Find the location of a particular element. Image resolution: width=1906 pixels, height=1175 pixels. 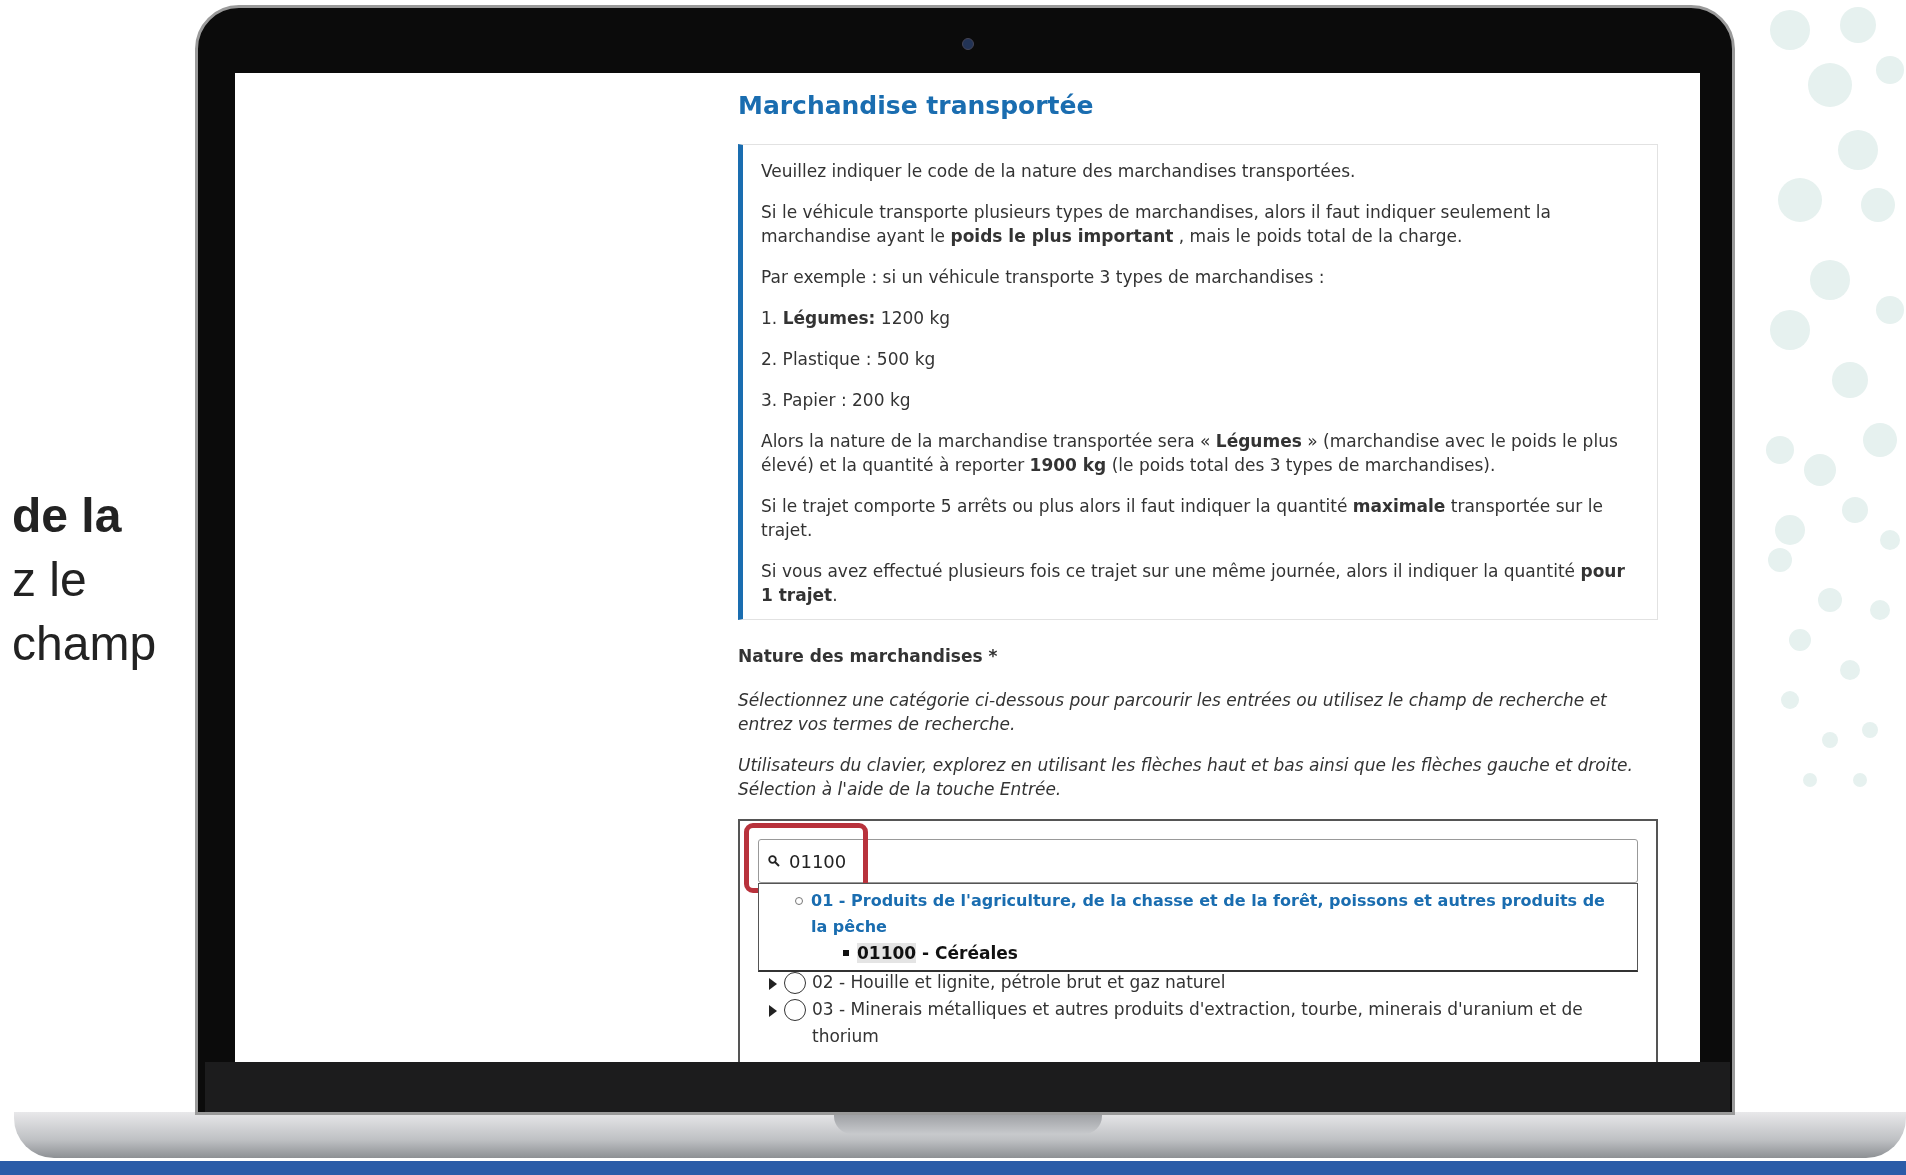

tree-item: 03 - Minerais métalliques et autres produits d'extraction, tourbe, minerais d'uranium et de thorium is located at coordinates (1225, 1023).